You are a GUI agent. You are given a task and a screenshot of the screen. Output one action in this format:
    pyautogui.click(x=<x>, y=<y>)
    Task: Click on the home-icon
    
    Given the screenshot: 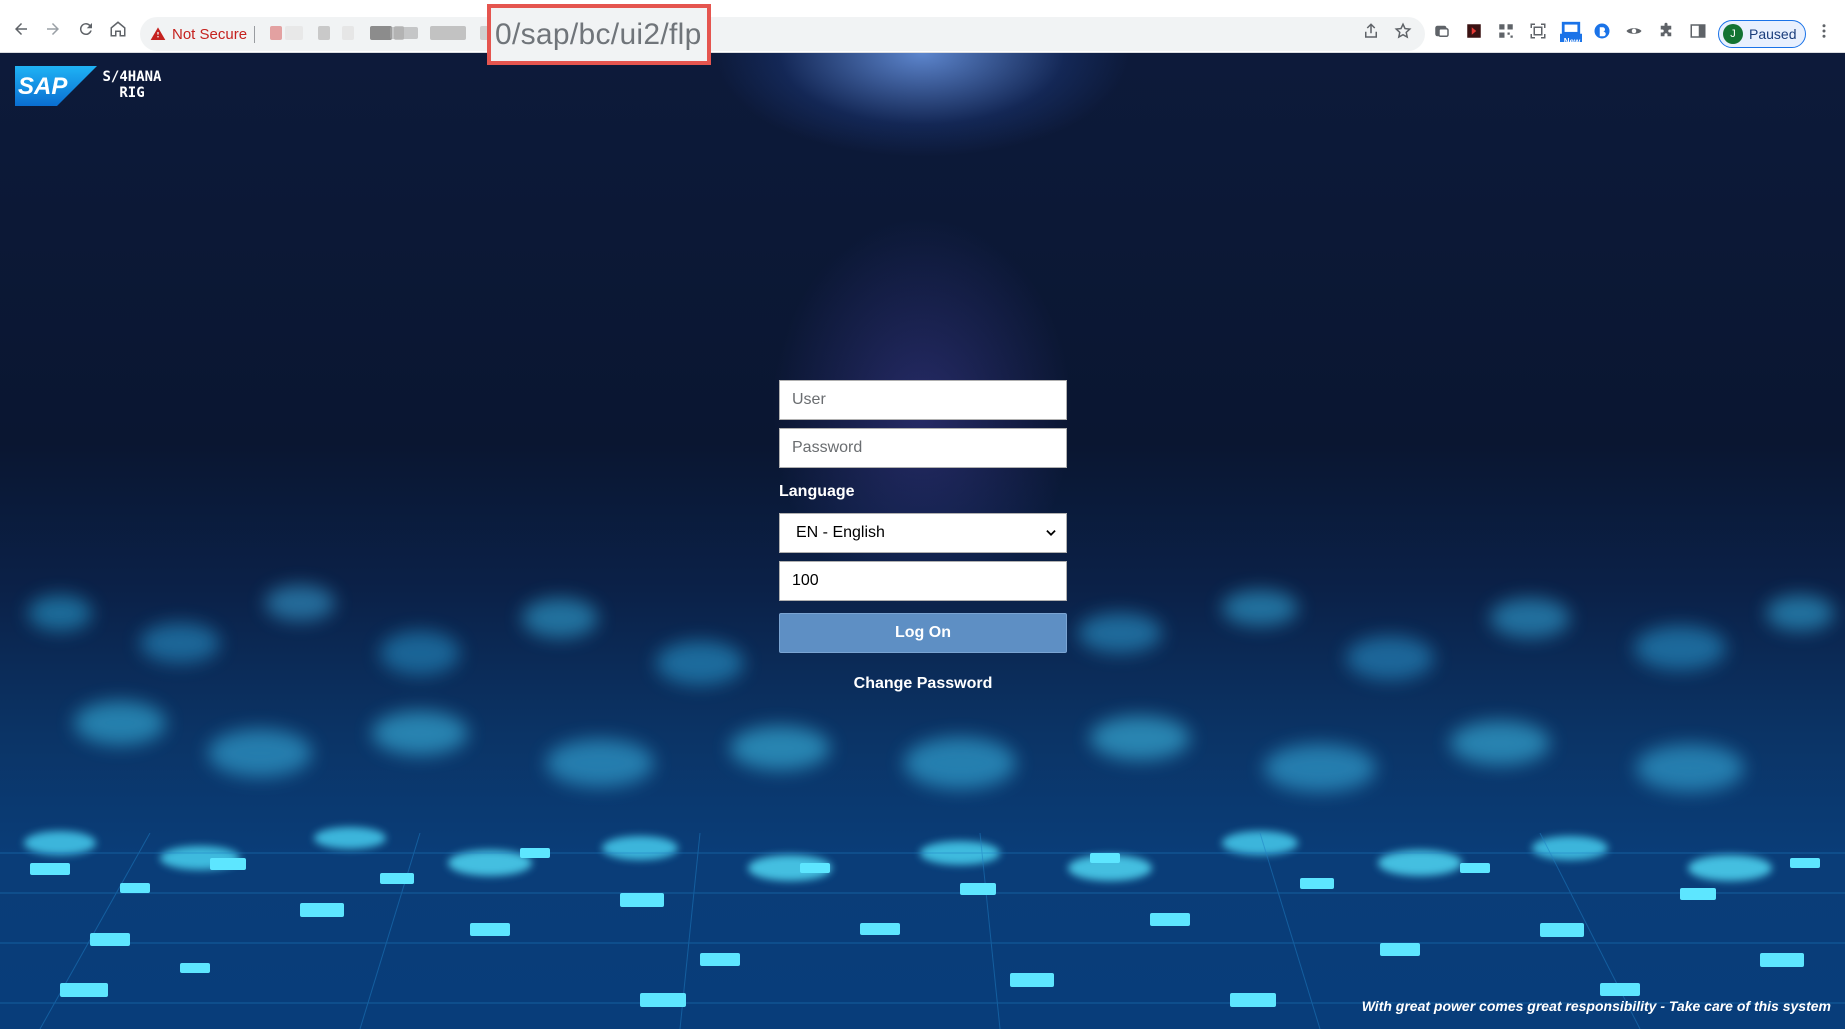 What is the action you would take?
    pyautogui.click(x=118, y=29)
    